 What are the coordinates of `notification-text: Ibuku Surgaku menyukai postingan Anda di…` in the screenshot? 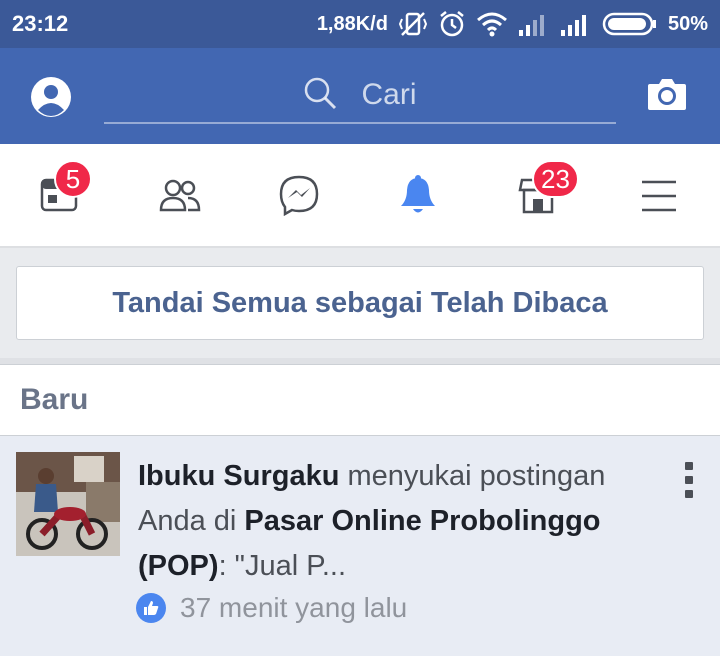 It's located at (388, 521).